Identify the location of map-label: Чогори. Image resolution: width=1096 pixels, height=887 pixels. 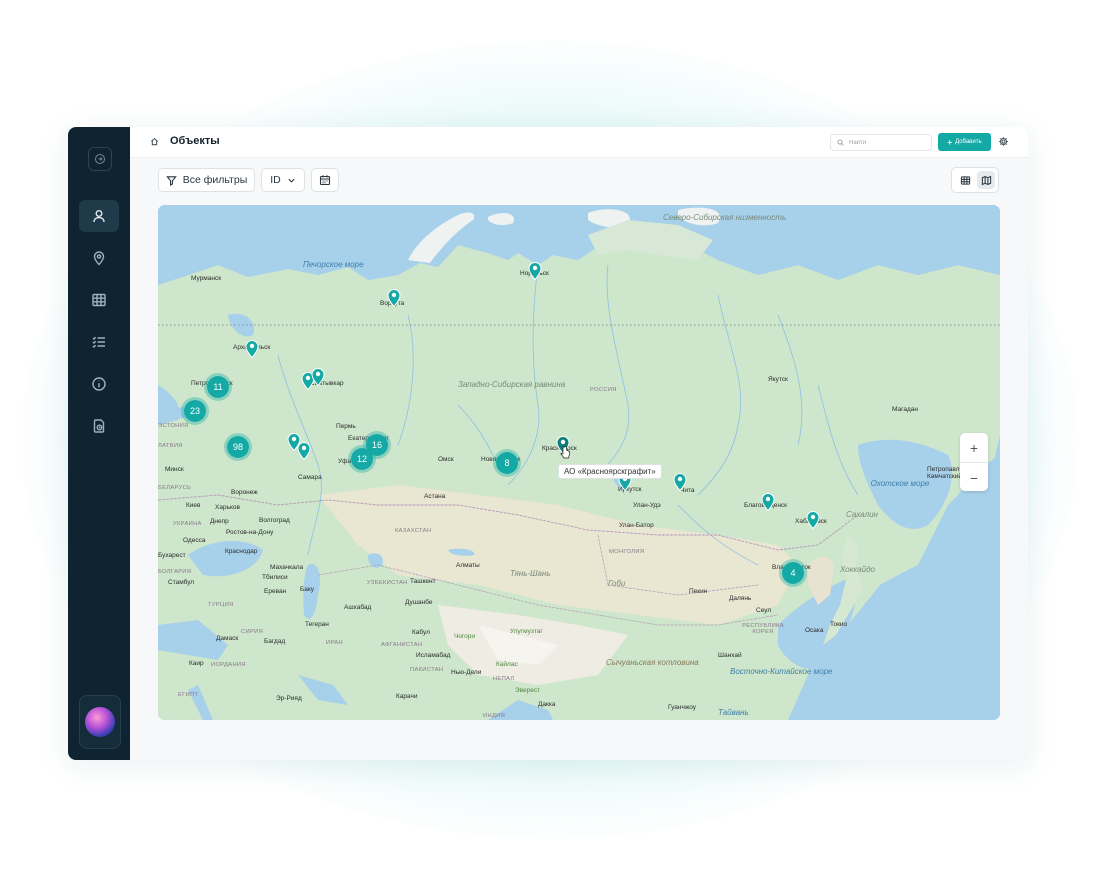
(465, 636).